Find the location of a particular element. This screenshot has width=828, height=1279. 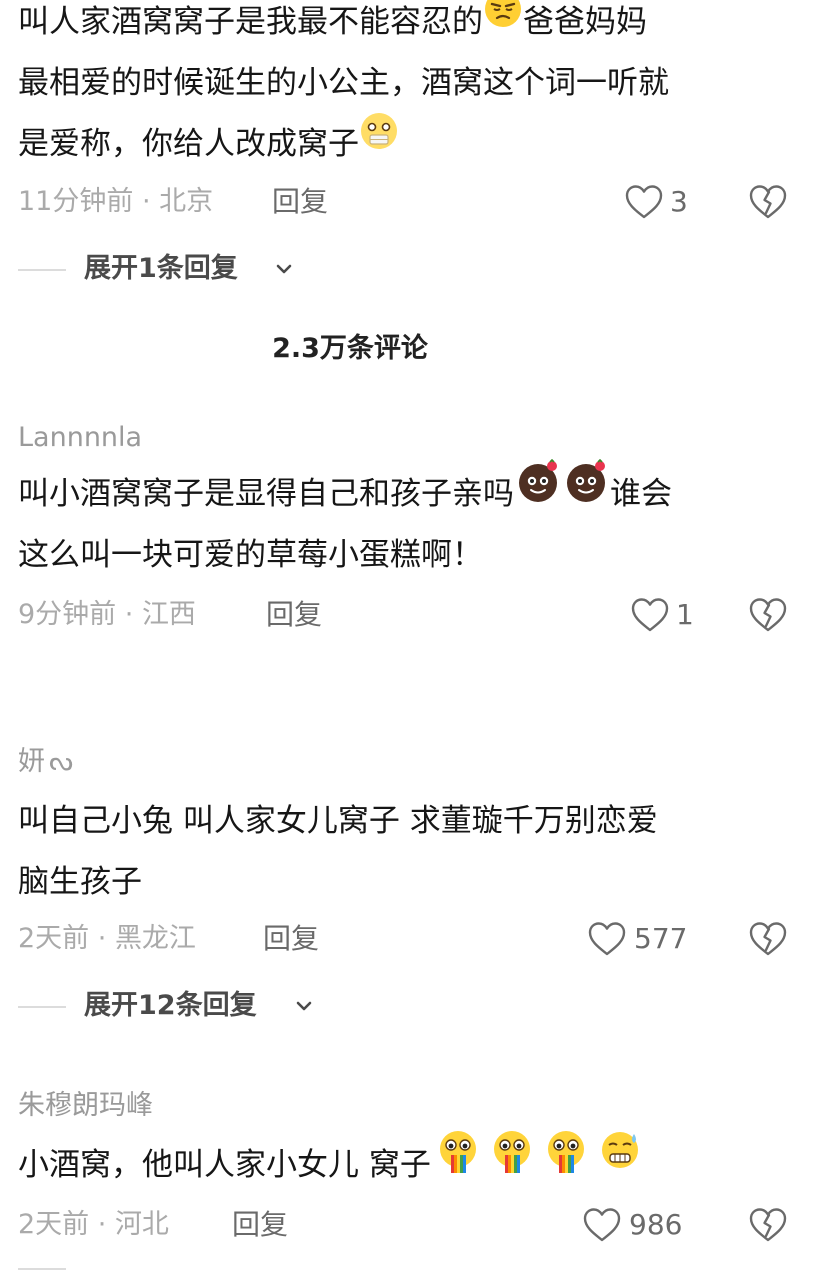

mouth-covered-emoji-icon is located at coordinates (379, 141).